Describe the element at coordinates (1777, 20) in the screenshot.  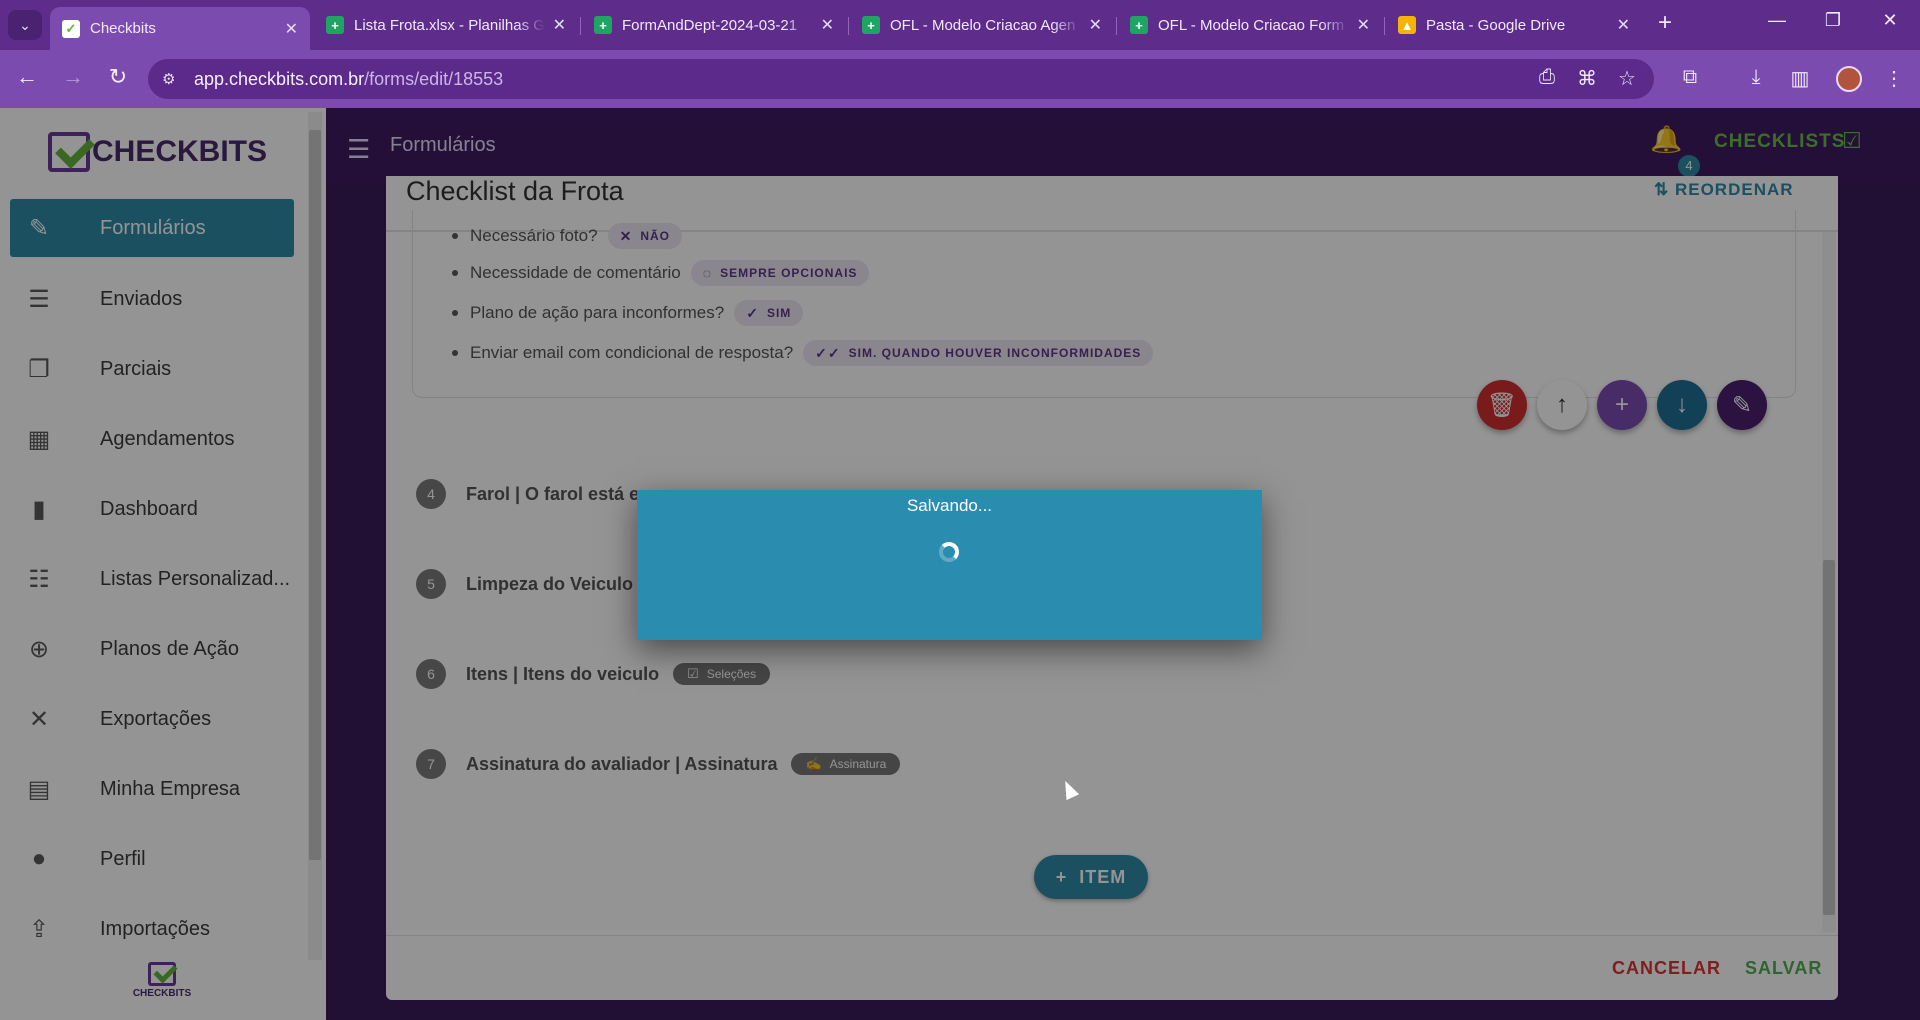
I see `minimize-icon: —` at that location.